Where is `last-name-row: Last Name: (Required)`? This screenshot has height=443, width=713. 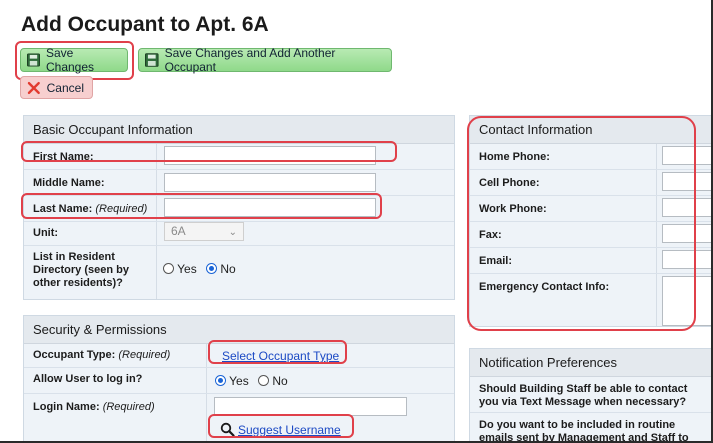 last-name-row: Last Name: (Required) is located at coordinates (239, 209).